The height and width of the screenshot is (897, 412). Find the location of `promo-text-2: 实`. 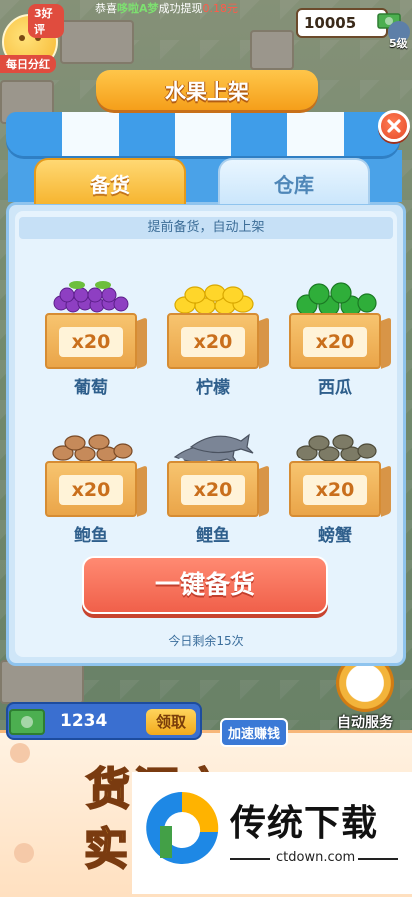

promo-text-2: 实 is located at coordinates (106, 849).